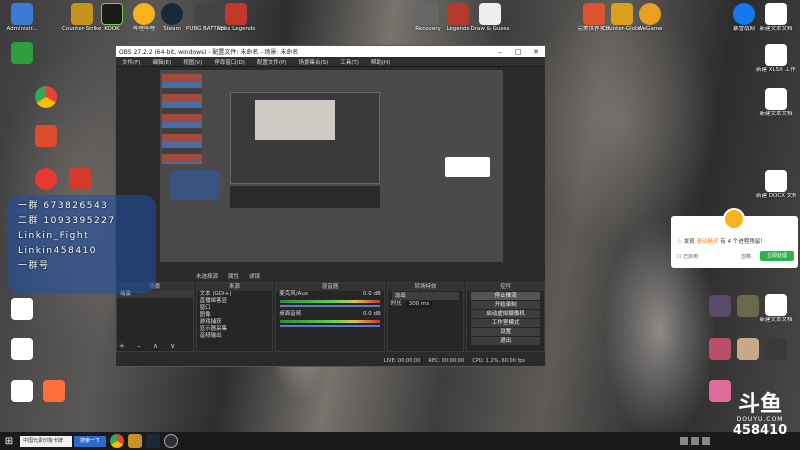 Image resolution: width=800 pixels, height=450 pixels. Describe the element at coordinates (490, 17) in the screenshot. I see `desktop-icon-draw-guess: Draw & Guess` at that location.